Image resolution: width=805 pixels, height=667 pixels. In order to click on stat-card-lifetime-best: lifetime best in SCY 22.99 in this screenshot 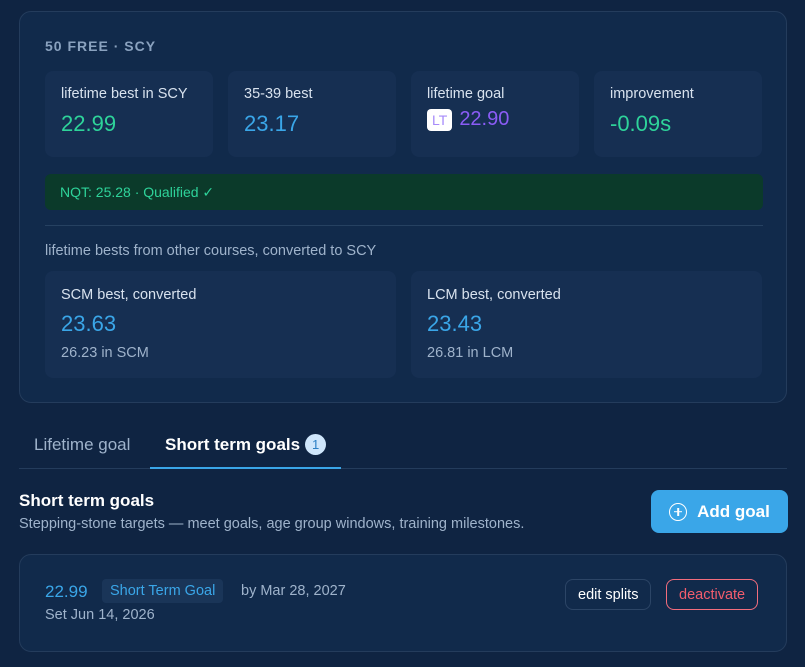, I will do `click(129, 114)`.